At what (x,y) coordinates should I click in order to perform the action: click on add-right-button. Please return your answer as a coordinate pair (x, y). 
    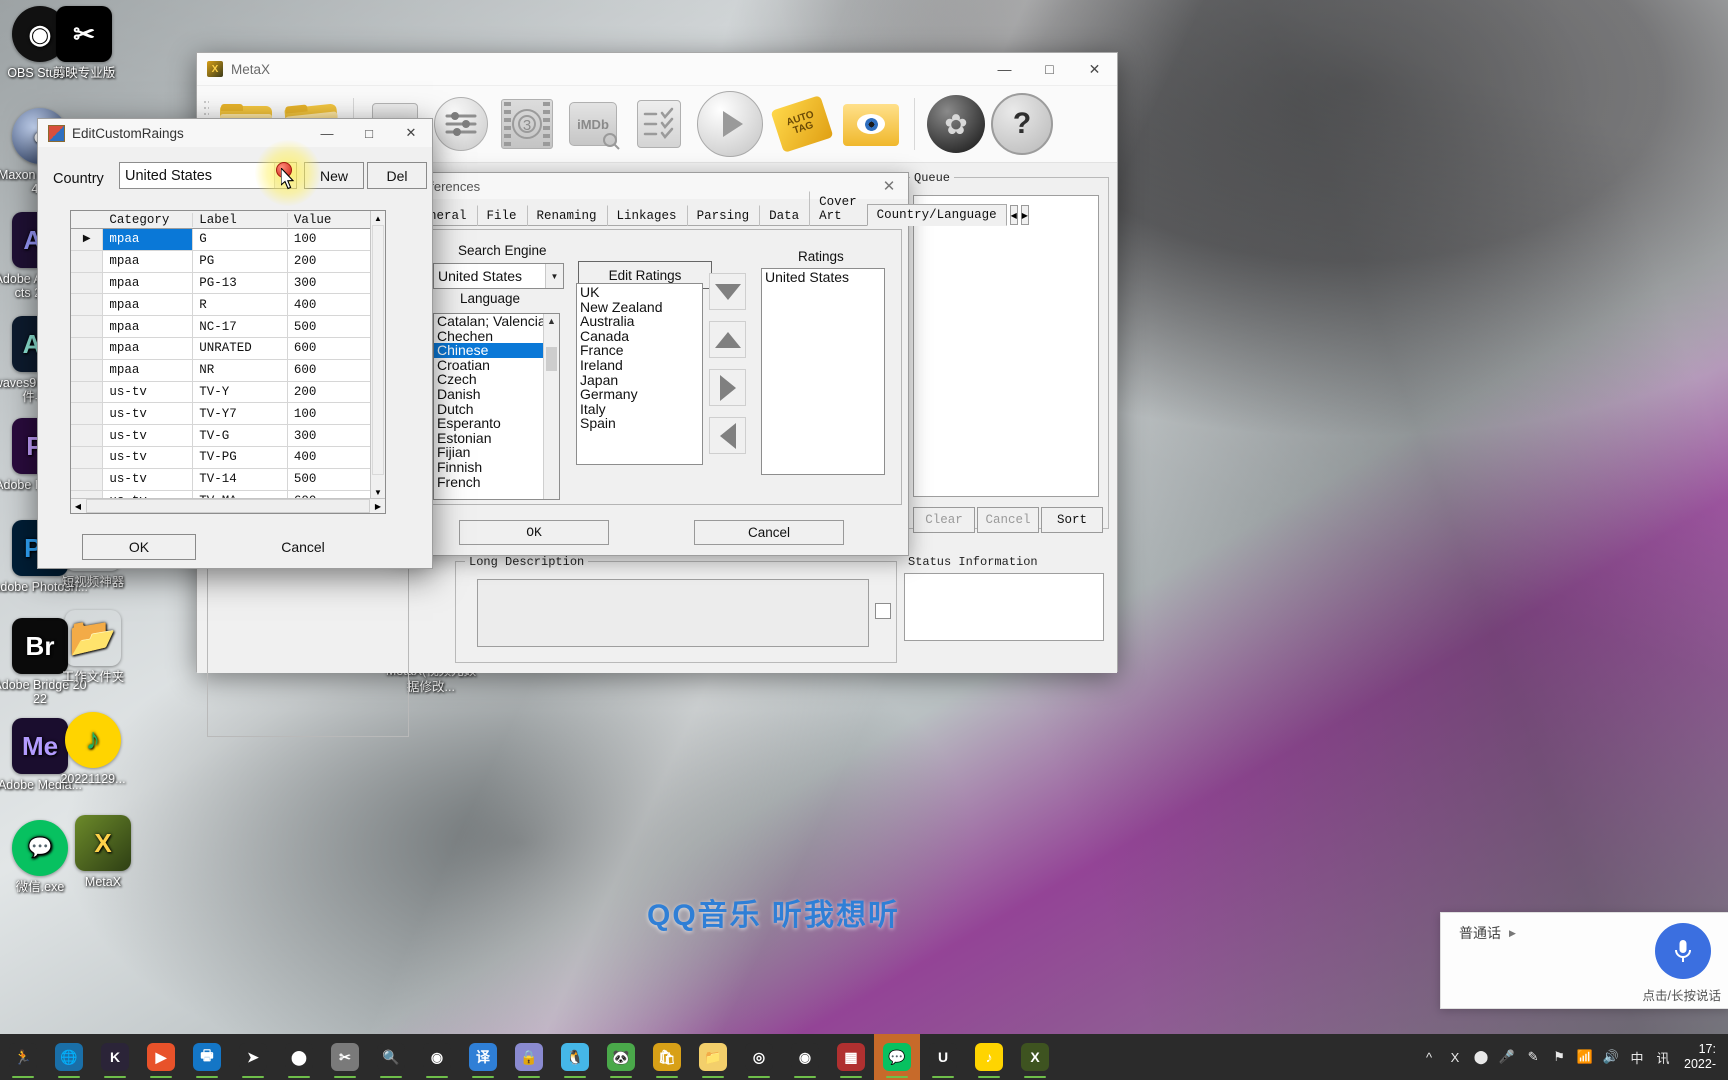
    Looking at the image, I should click on (727, 387).